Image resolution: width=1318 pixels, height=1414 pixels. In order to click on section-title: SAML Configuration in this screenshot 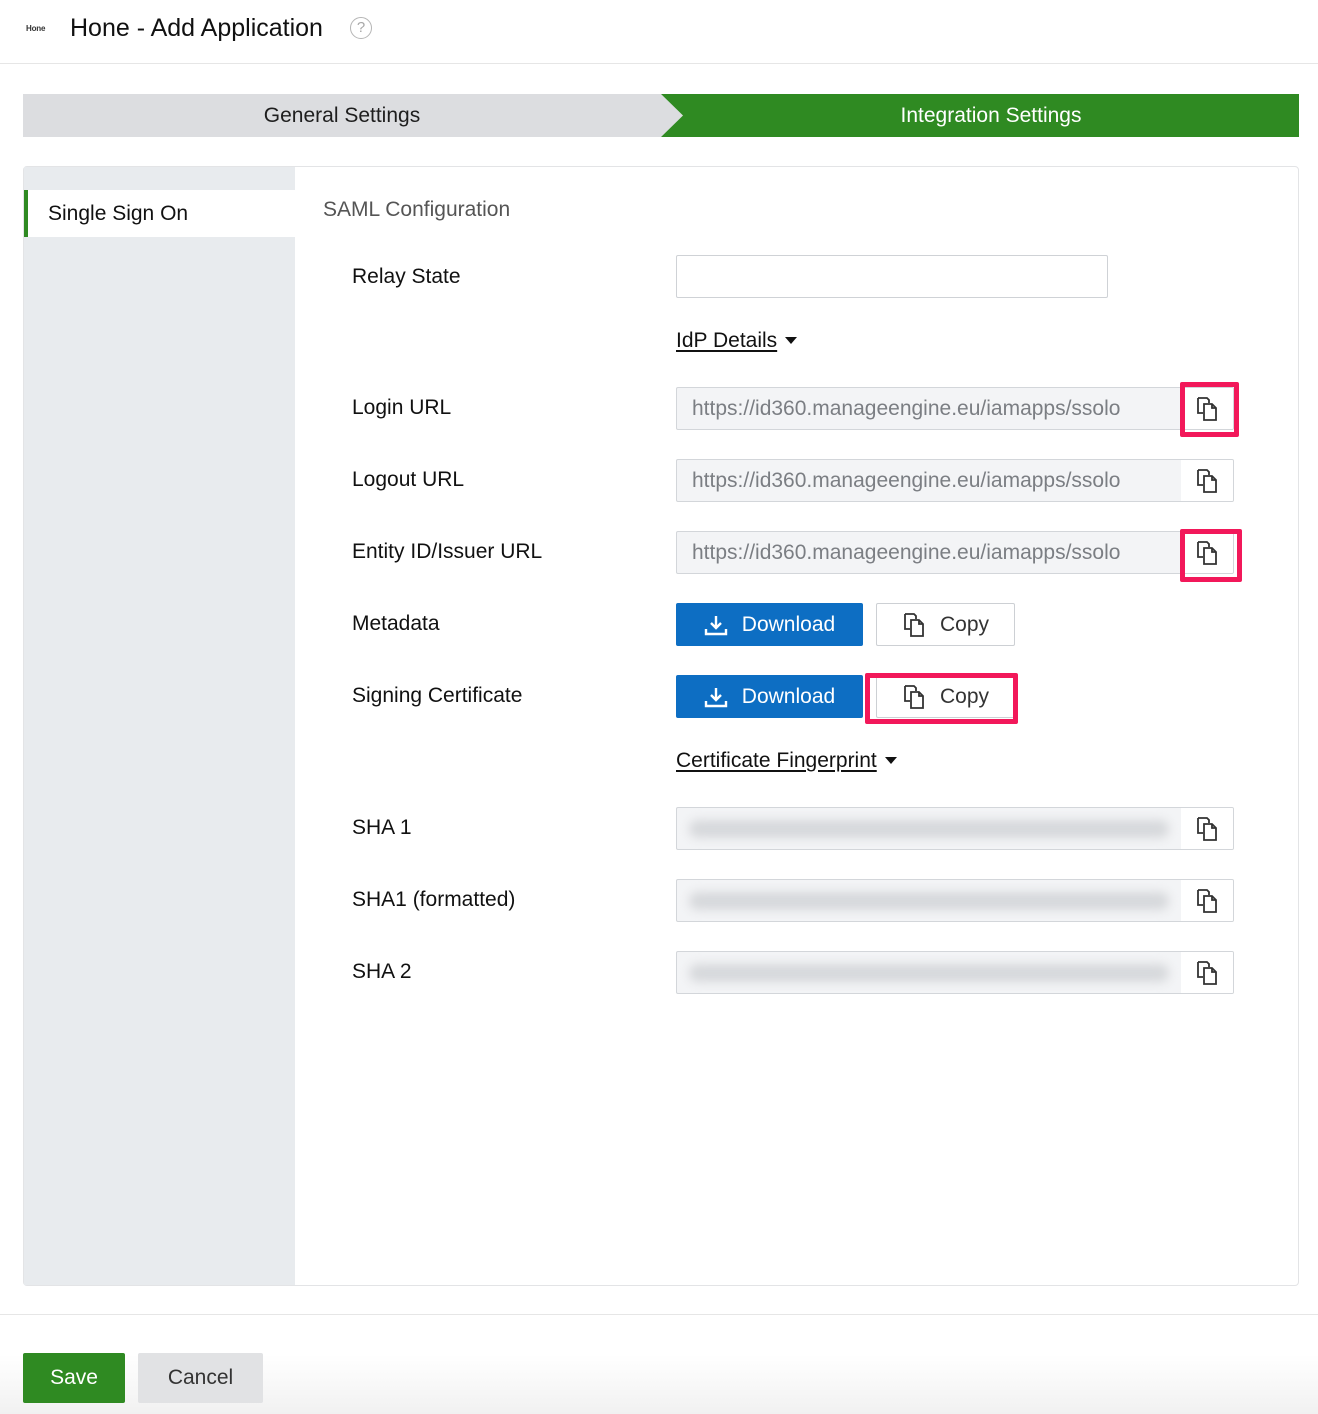, I will do `click(417, 209)`.